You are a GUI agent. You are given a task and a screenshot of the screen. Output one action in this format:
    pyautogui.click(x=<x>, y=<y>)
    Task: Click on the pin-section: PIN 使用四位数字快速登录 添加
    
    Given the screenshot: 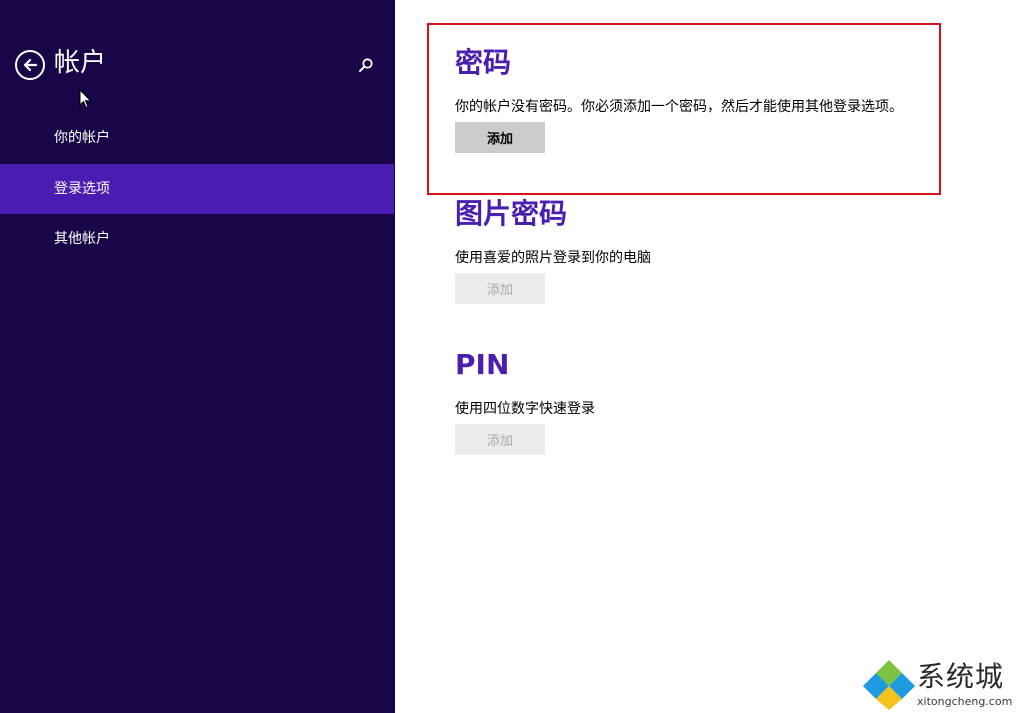 What is the action you would take?
    pyautogui.click(x=525, y=401)
    